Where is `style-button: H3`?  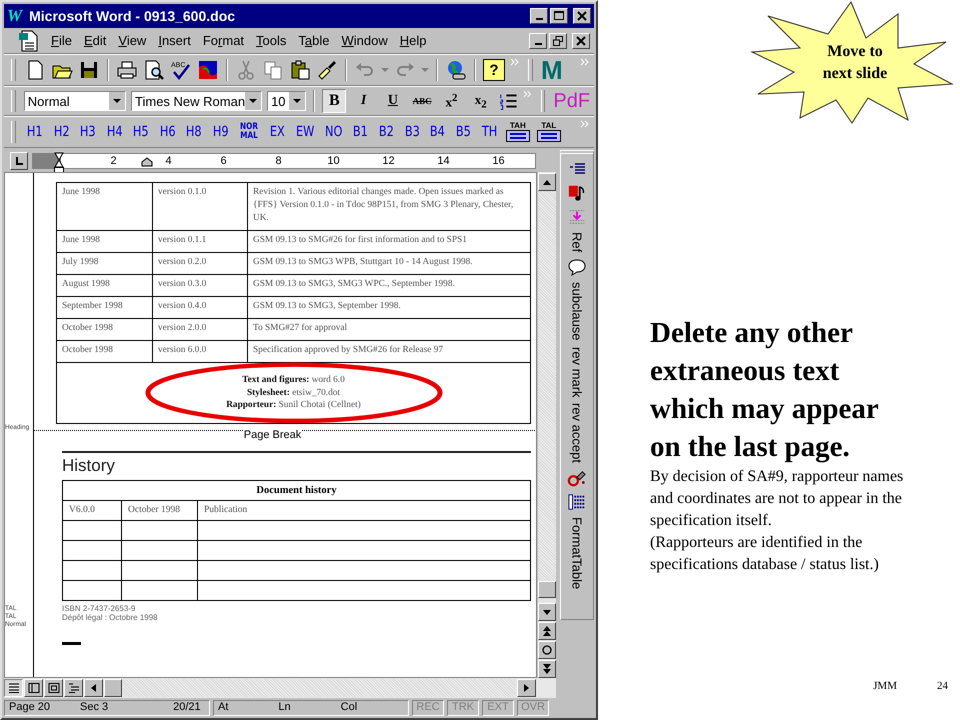 style-button: H3 is located at coordinates (88, 132).